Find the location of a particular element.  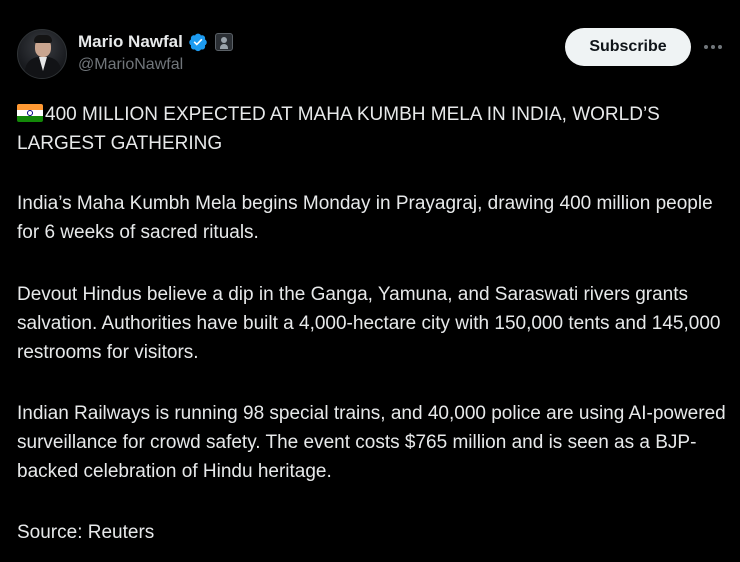

affiliate-badge-icon is located at coordinates (223, 42).